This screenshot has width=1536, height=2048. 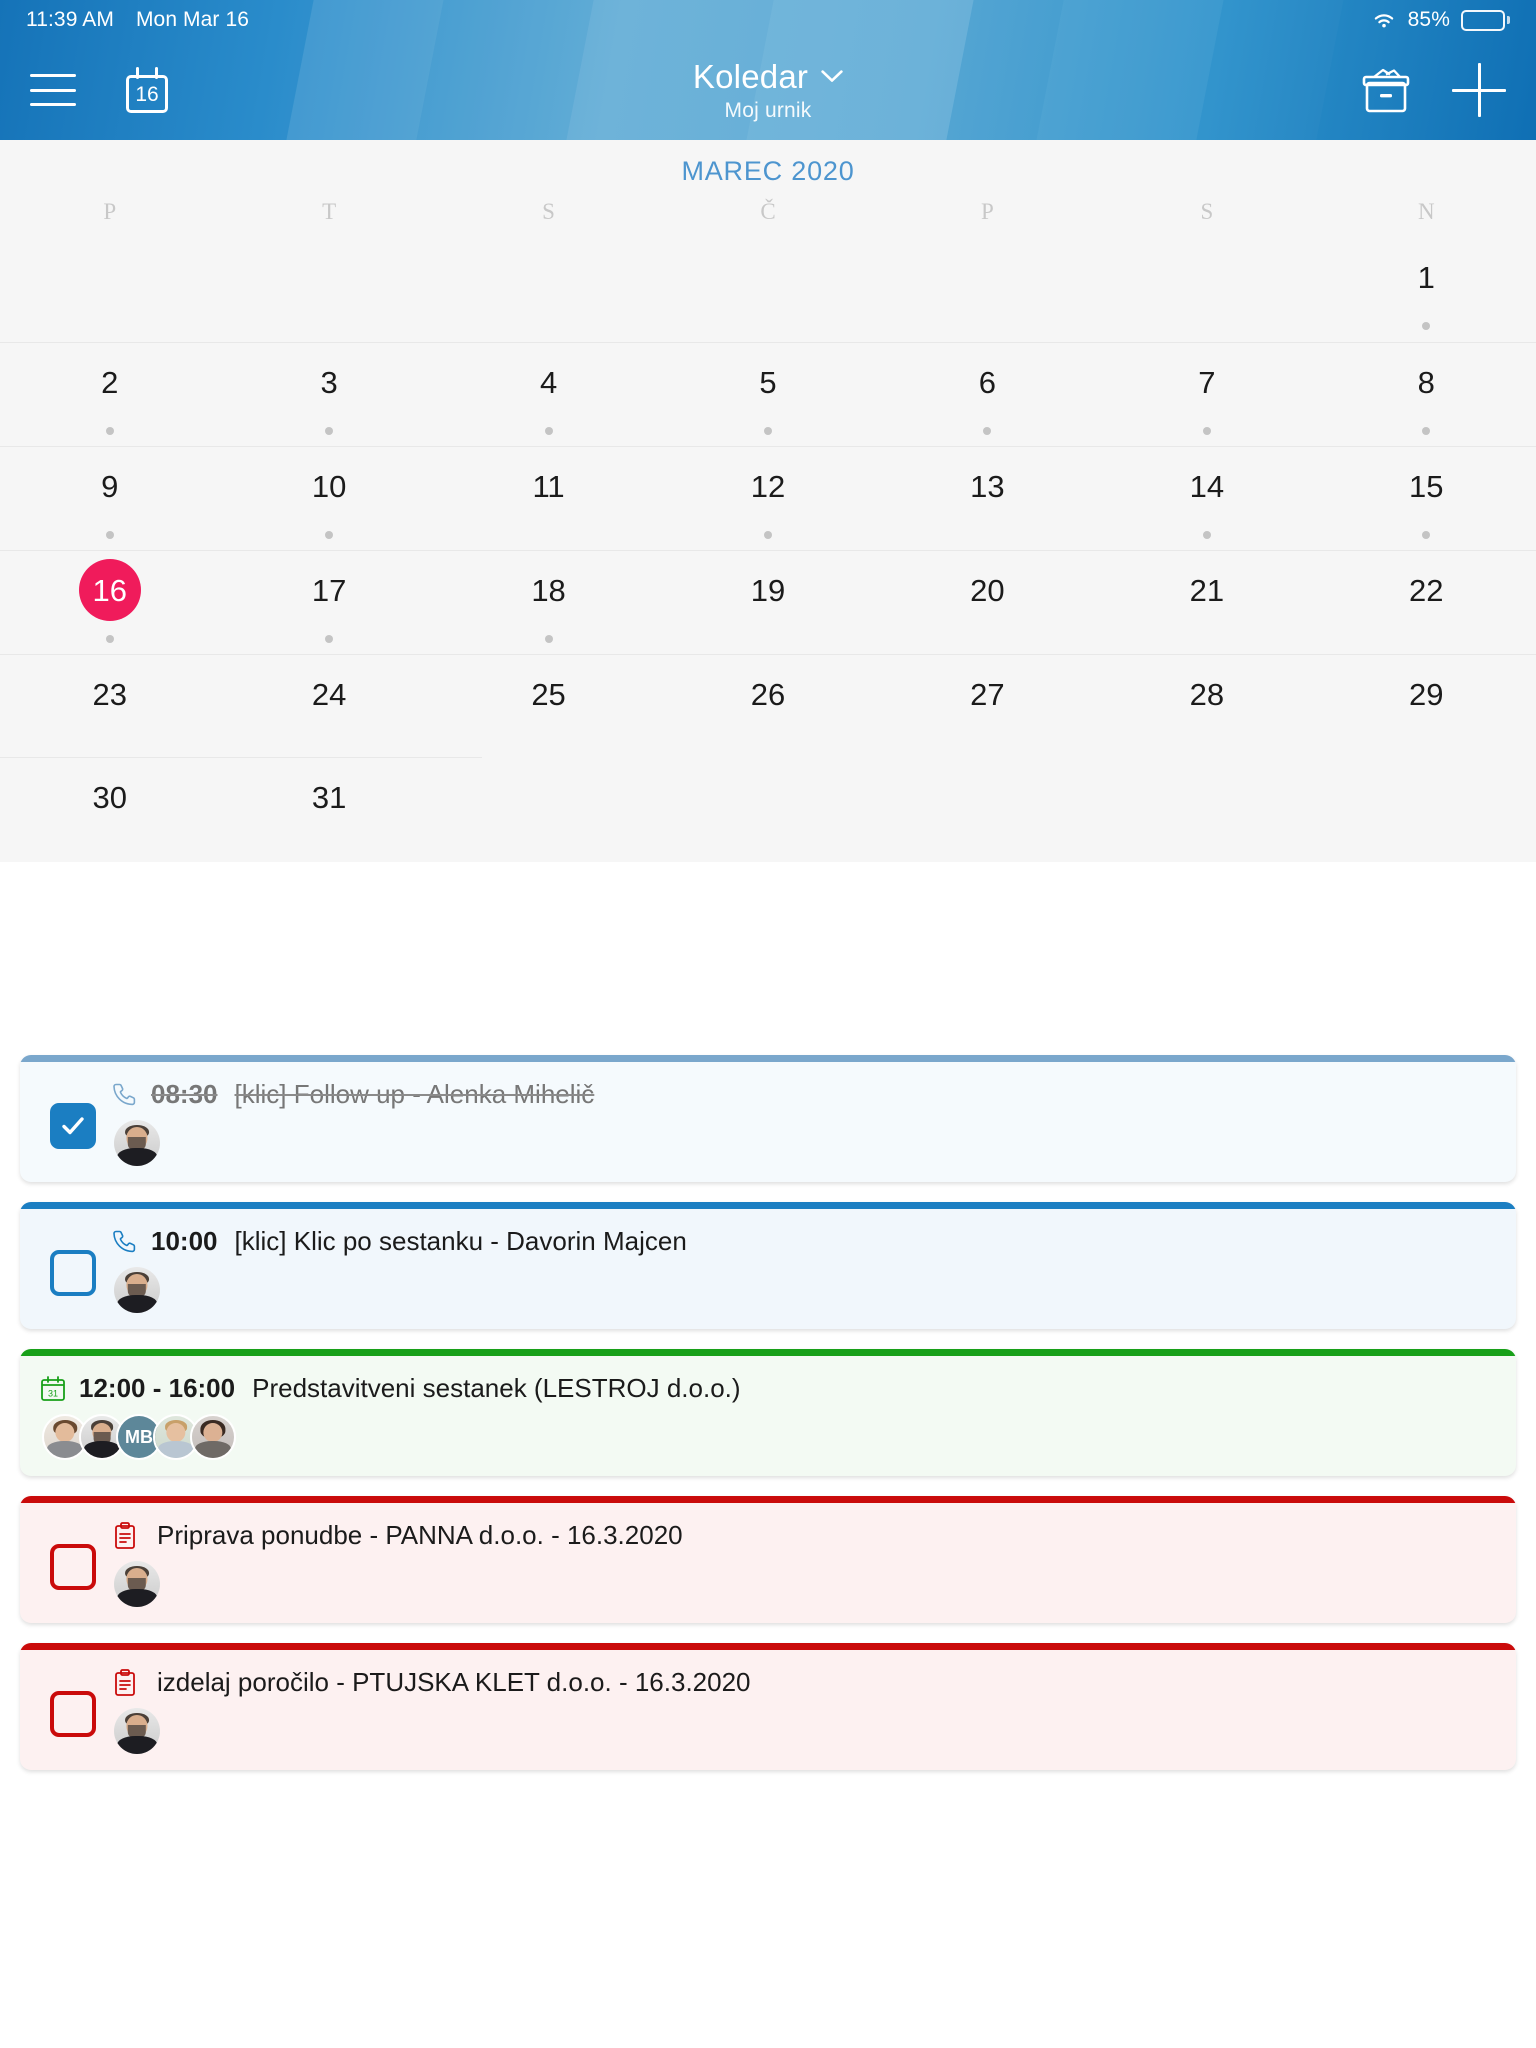 I want to click on day-number: 4, so click(x=548, y=382).